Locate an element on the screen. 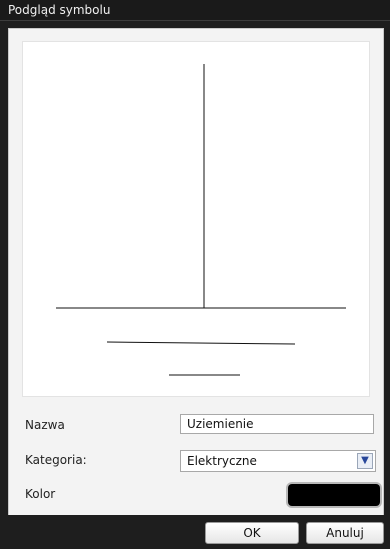  name-label: Nazwa is located at coordinates (45, 425).